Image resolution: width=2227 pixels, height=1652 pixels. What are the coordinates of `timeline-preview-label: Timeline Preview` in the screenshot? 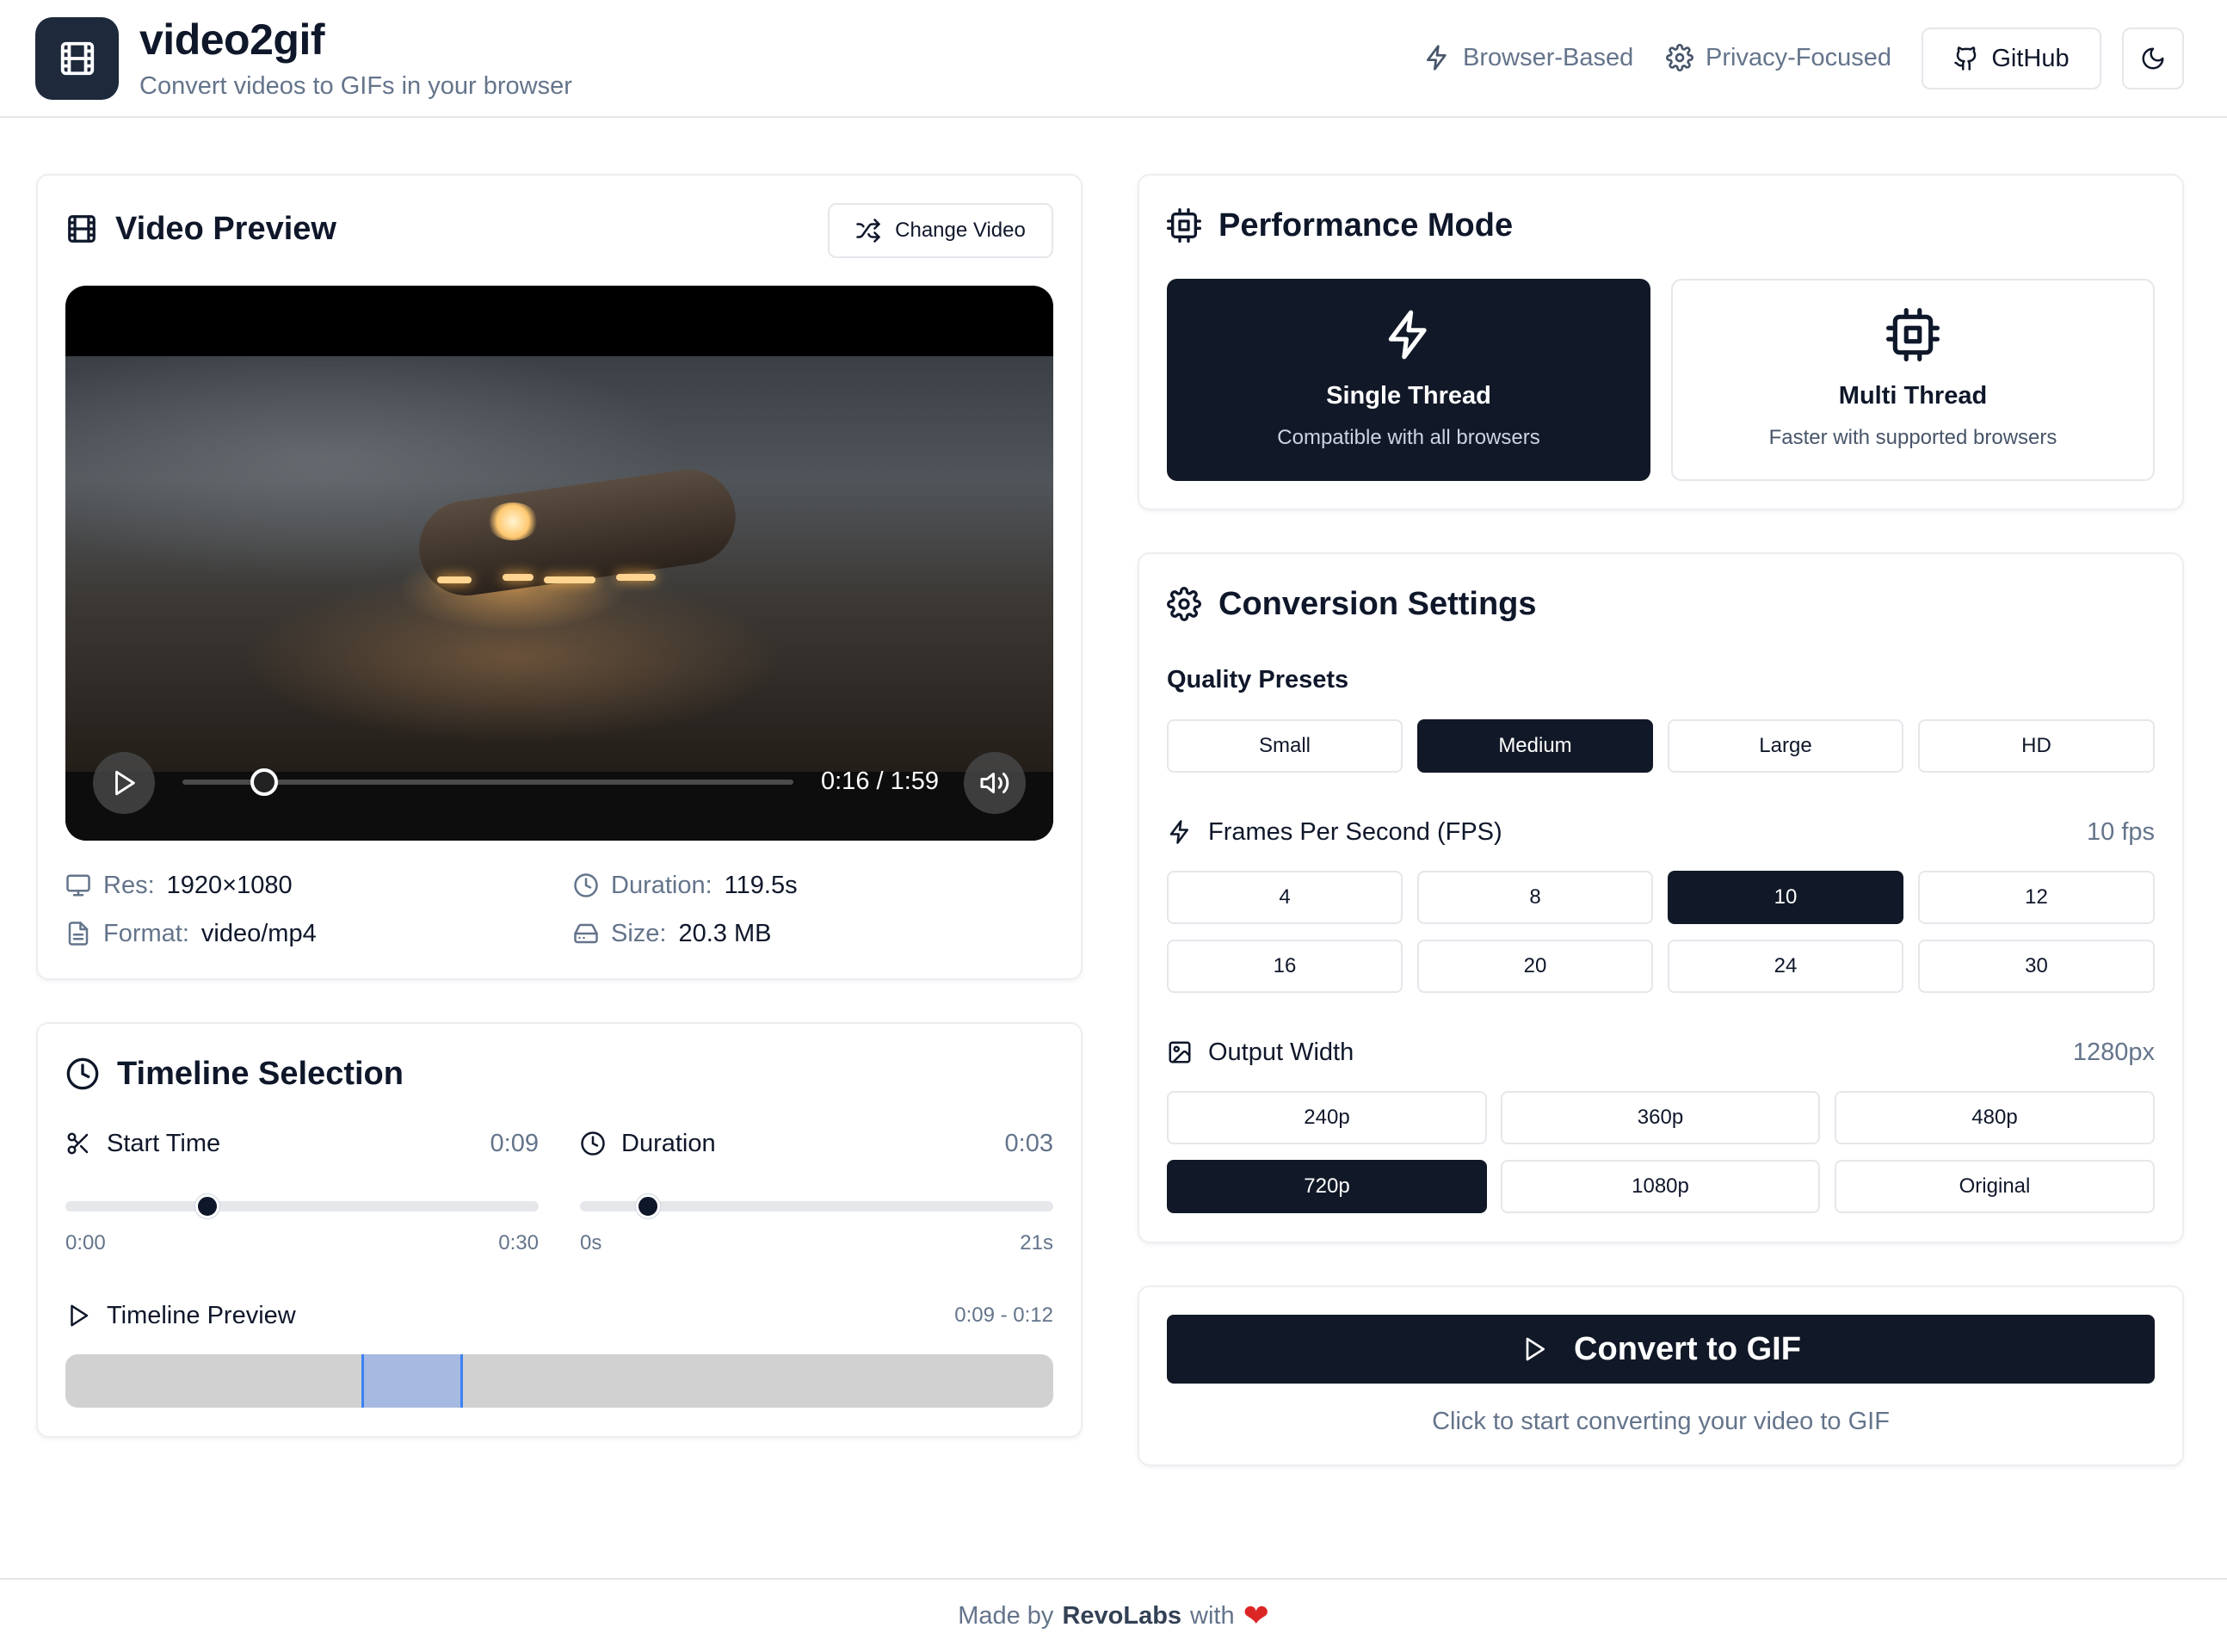 It's located at (181, 1315).